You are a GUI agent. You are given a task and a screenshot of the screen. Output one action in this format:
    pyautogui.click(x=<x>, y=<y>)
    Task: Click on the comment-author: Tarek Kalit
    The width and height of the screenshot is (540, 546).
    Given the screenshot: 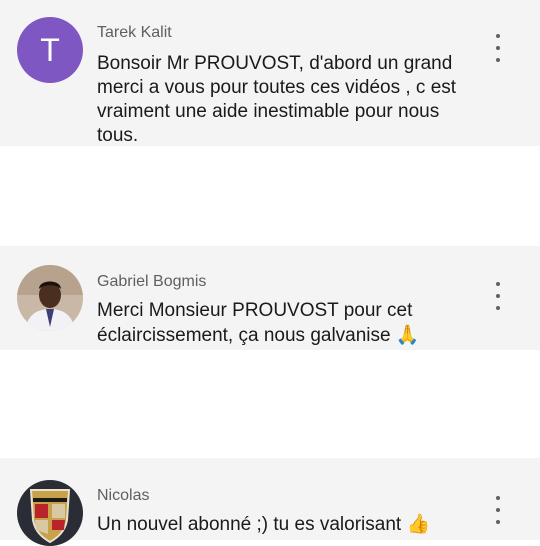 What is the action you would take?
    pyautogui.click(x=134, y=33)
    